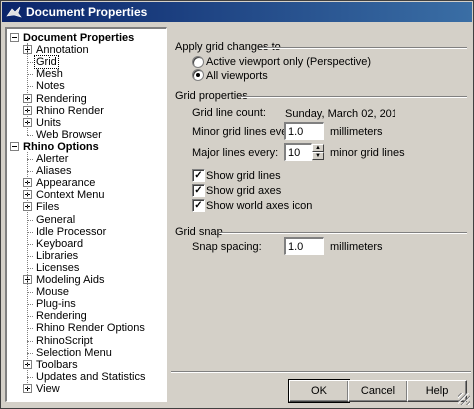  I want to click on tree-item: Modeling Aids, so click(70, 280).